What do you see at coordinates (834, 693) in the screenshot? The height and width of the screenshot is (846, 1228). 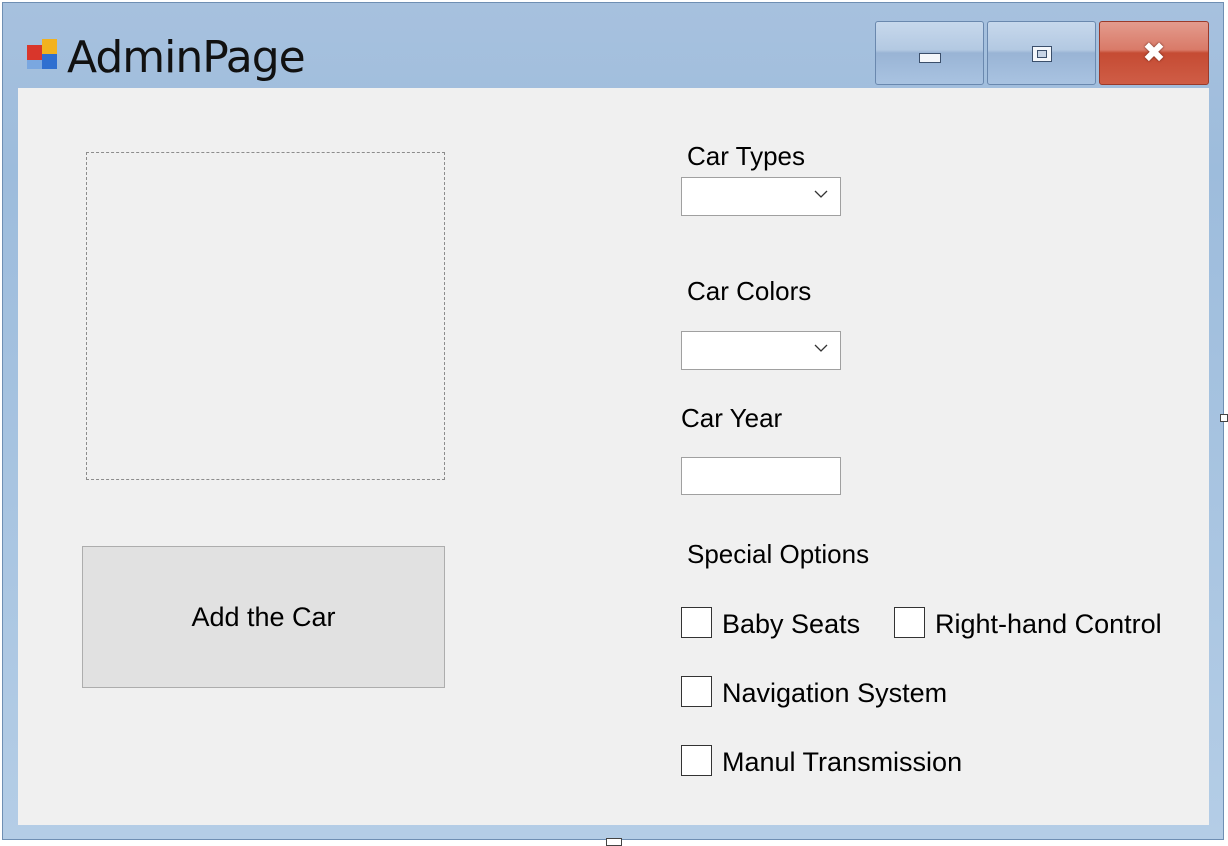 I see `navigation-system-label: Navigation System` at bounding box center [834, 693].